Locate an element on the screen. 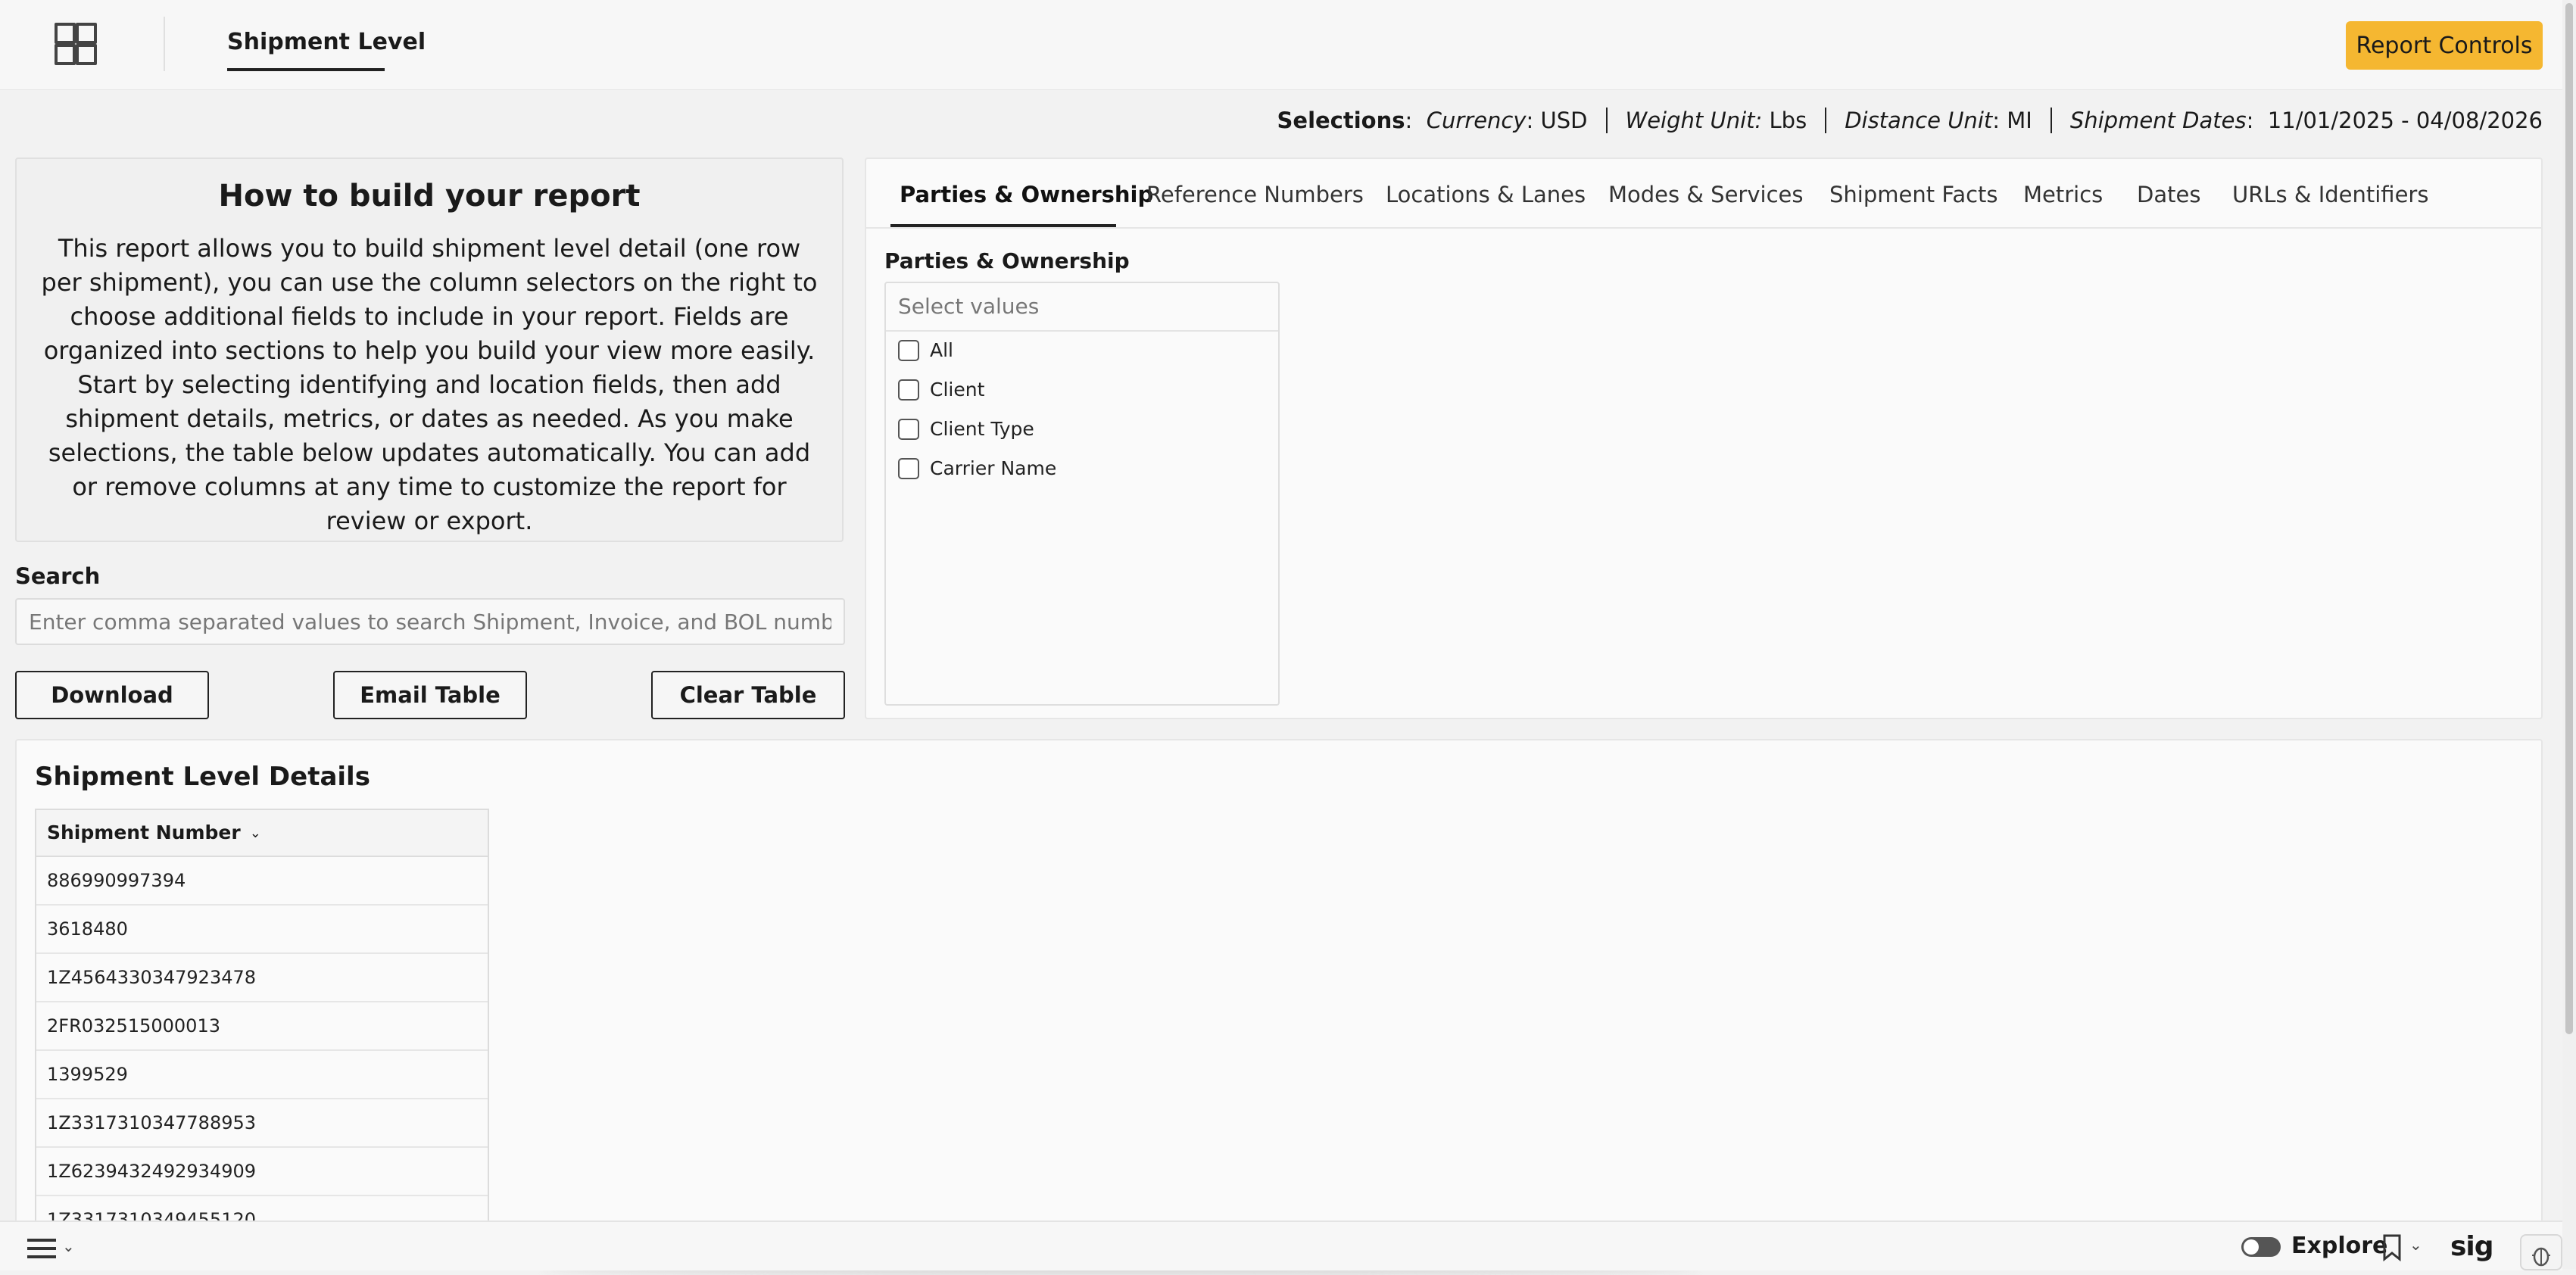  shipment-dates-label: Shipment Dates is located at coordinates (2158, 120).